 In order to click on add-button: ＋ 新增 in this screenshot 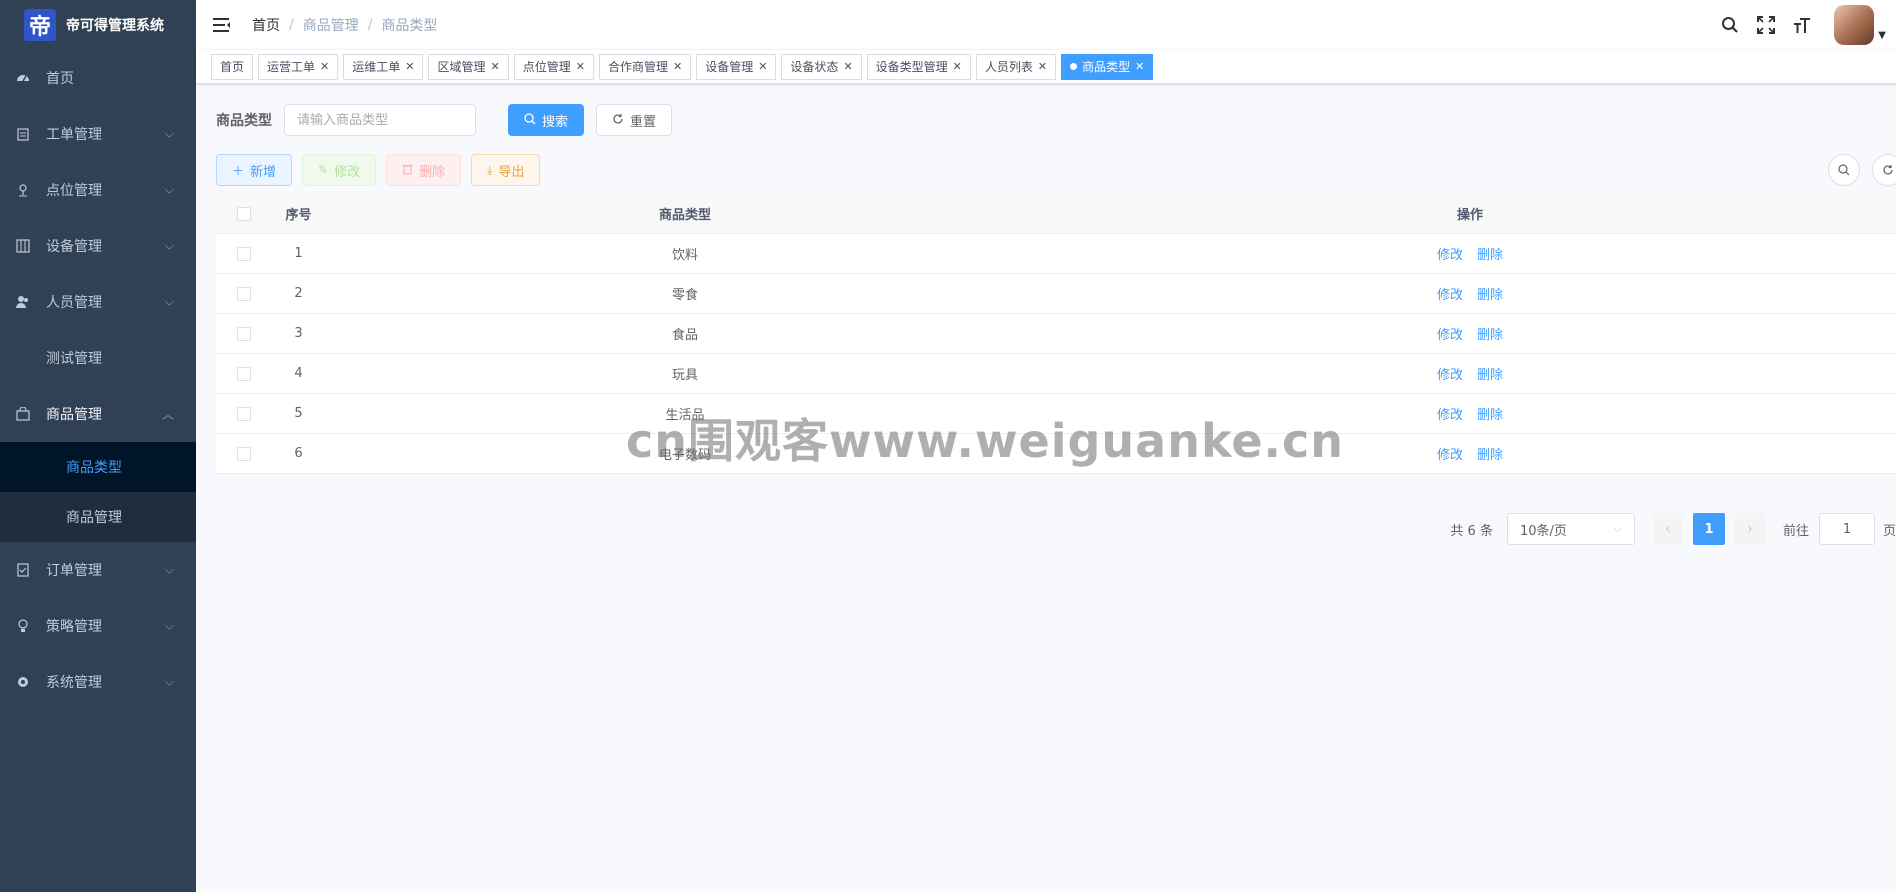, I will do `click(254, 170)`.